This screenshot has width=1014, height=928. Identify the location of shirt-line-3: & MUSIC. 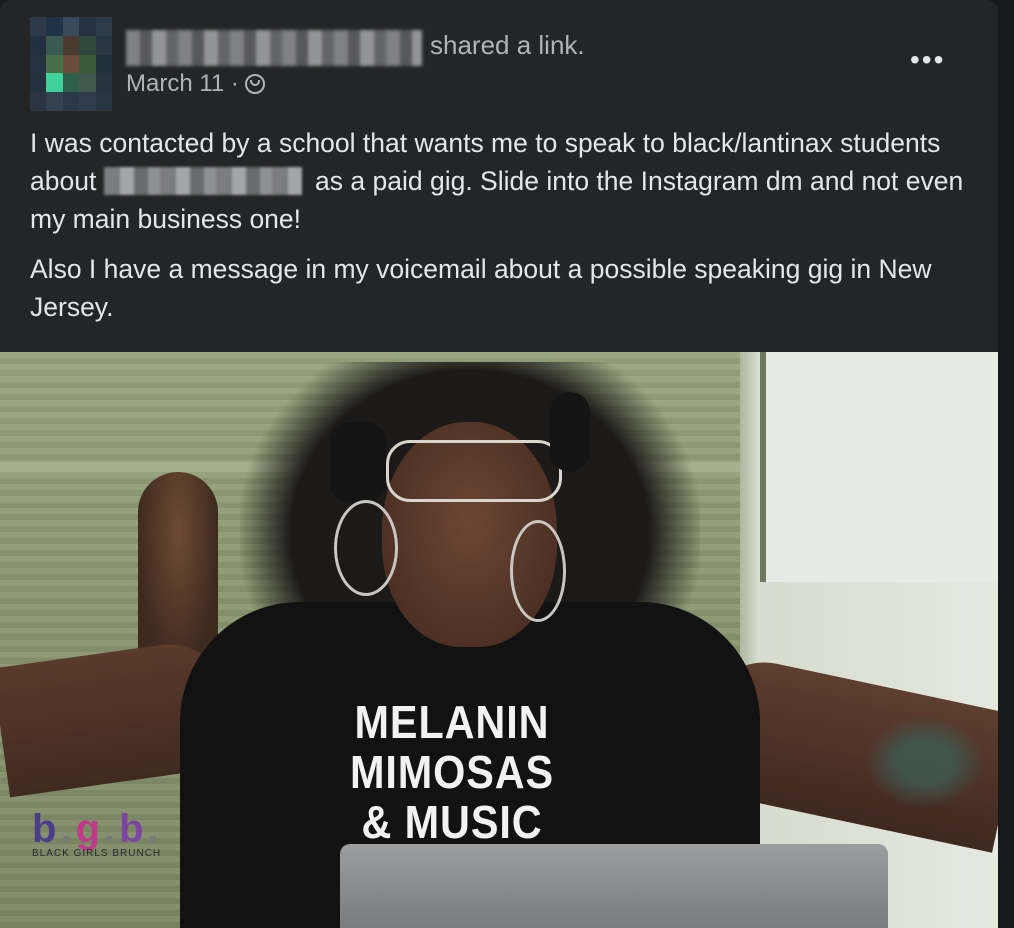
(452, 822).